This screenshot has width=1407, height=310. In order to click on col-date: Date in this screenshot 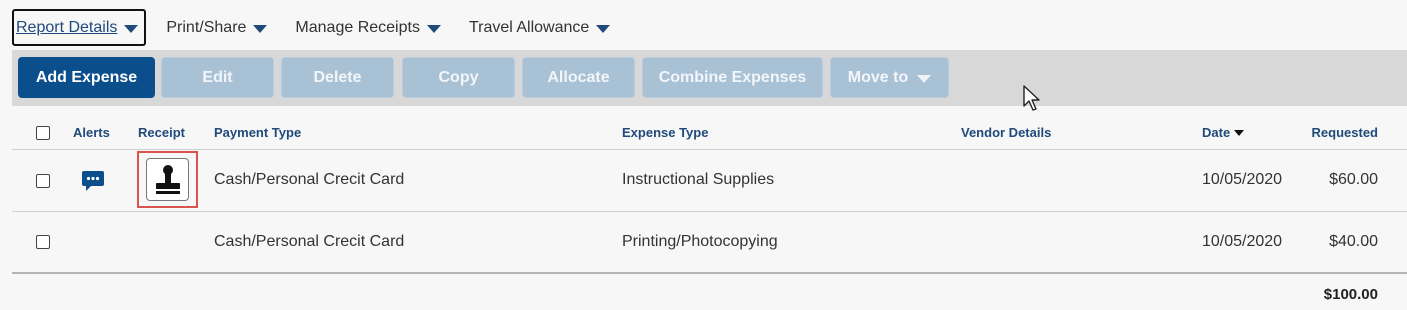, I will do `click(1223, 132)`.